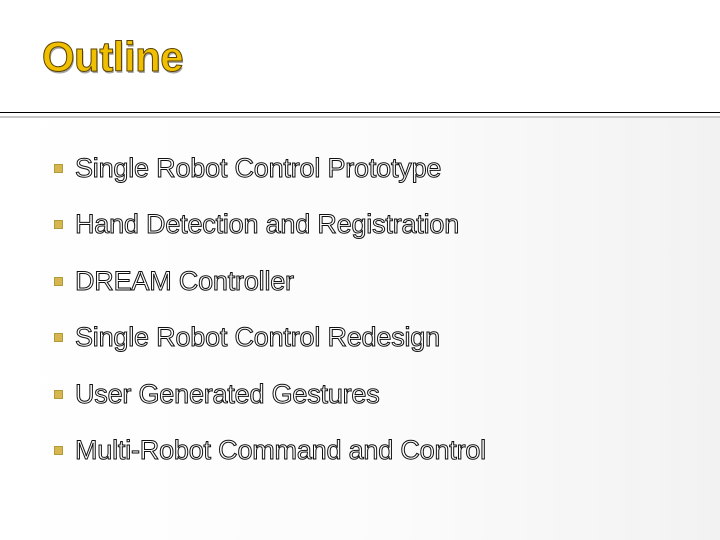 The height and width of the screenshot is (540, 720). Describe the element at coordinates (360, 112) in the screenshot. I see `title-divider-line` at that location.